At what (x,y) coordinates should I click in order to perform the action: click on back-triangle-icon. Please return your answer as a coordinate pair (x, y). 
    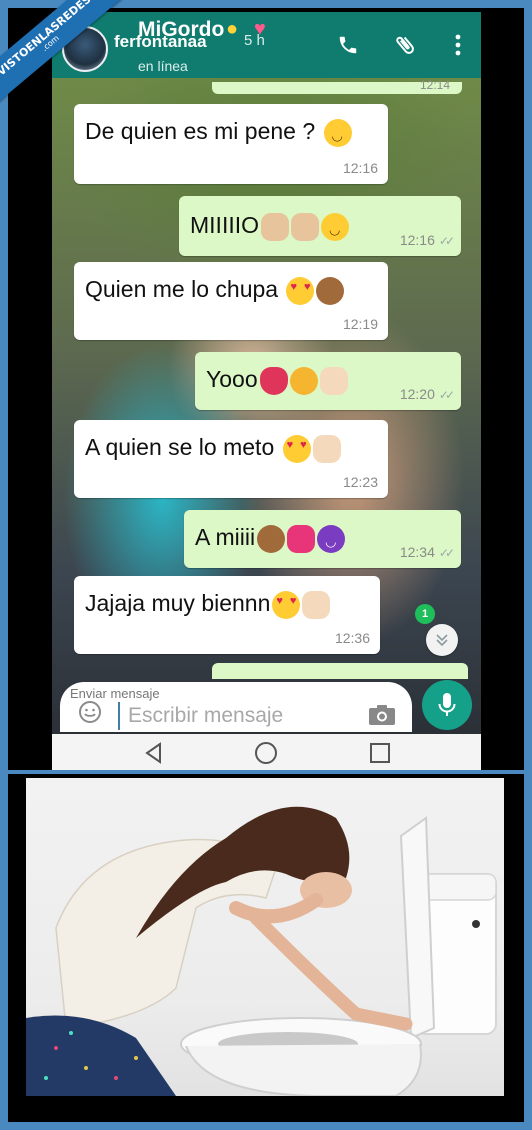
    Looking at the image, I should click on (154, 753).